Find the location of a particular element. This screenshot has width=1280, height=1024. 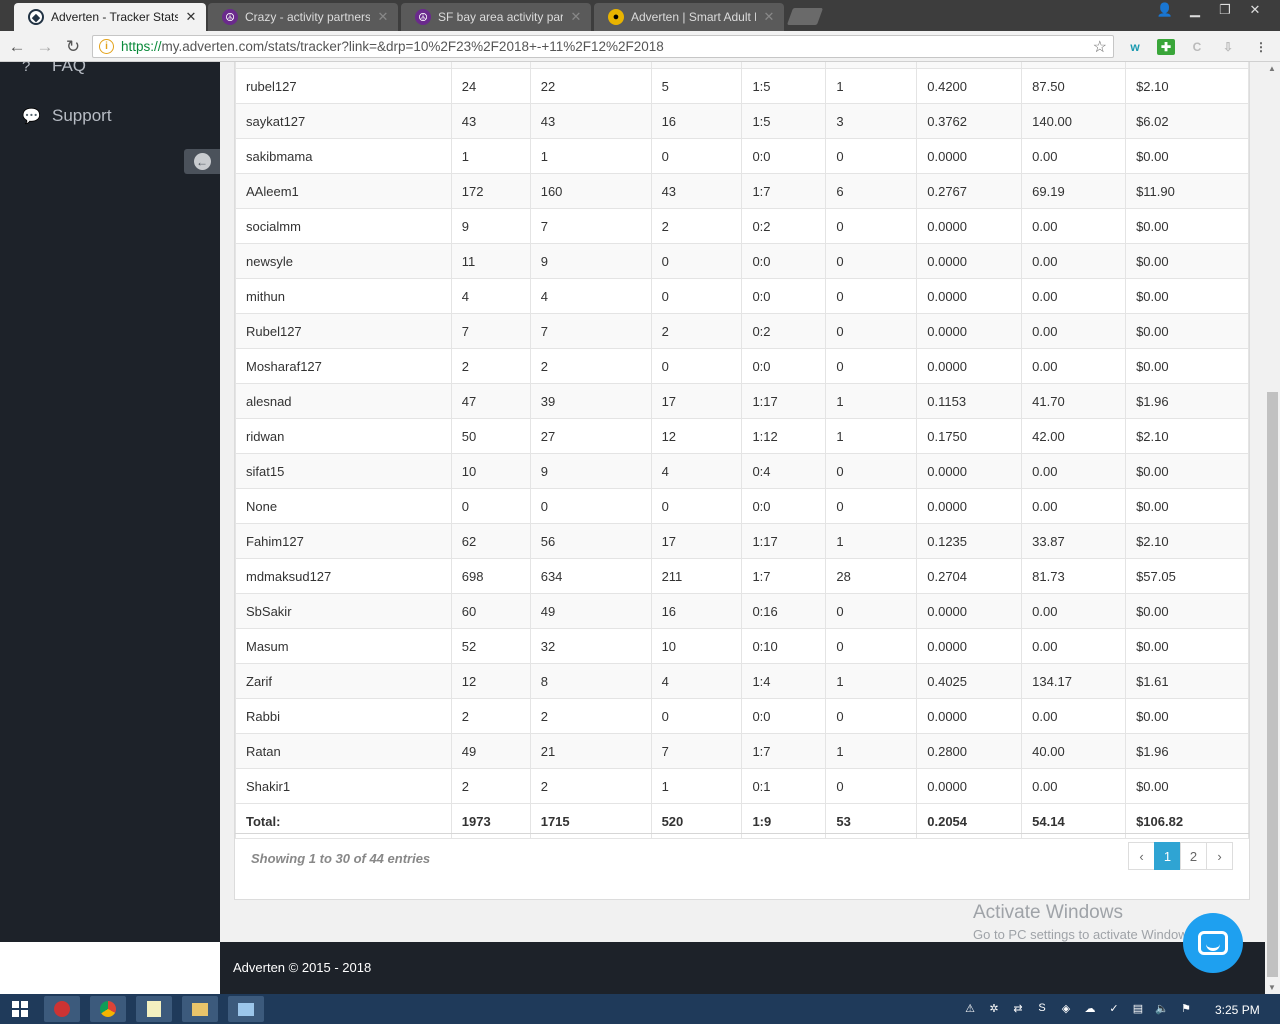

back-icon: ← is located at coordinates (17, 47).